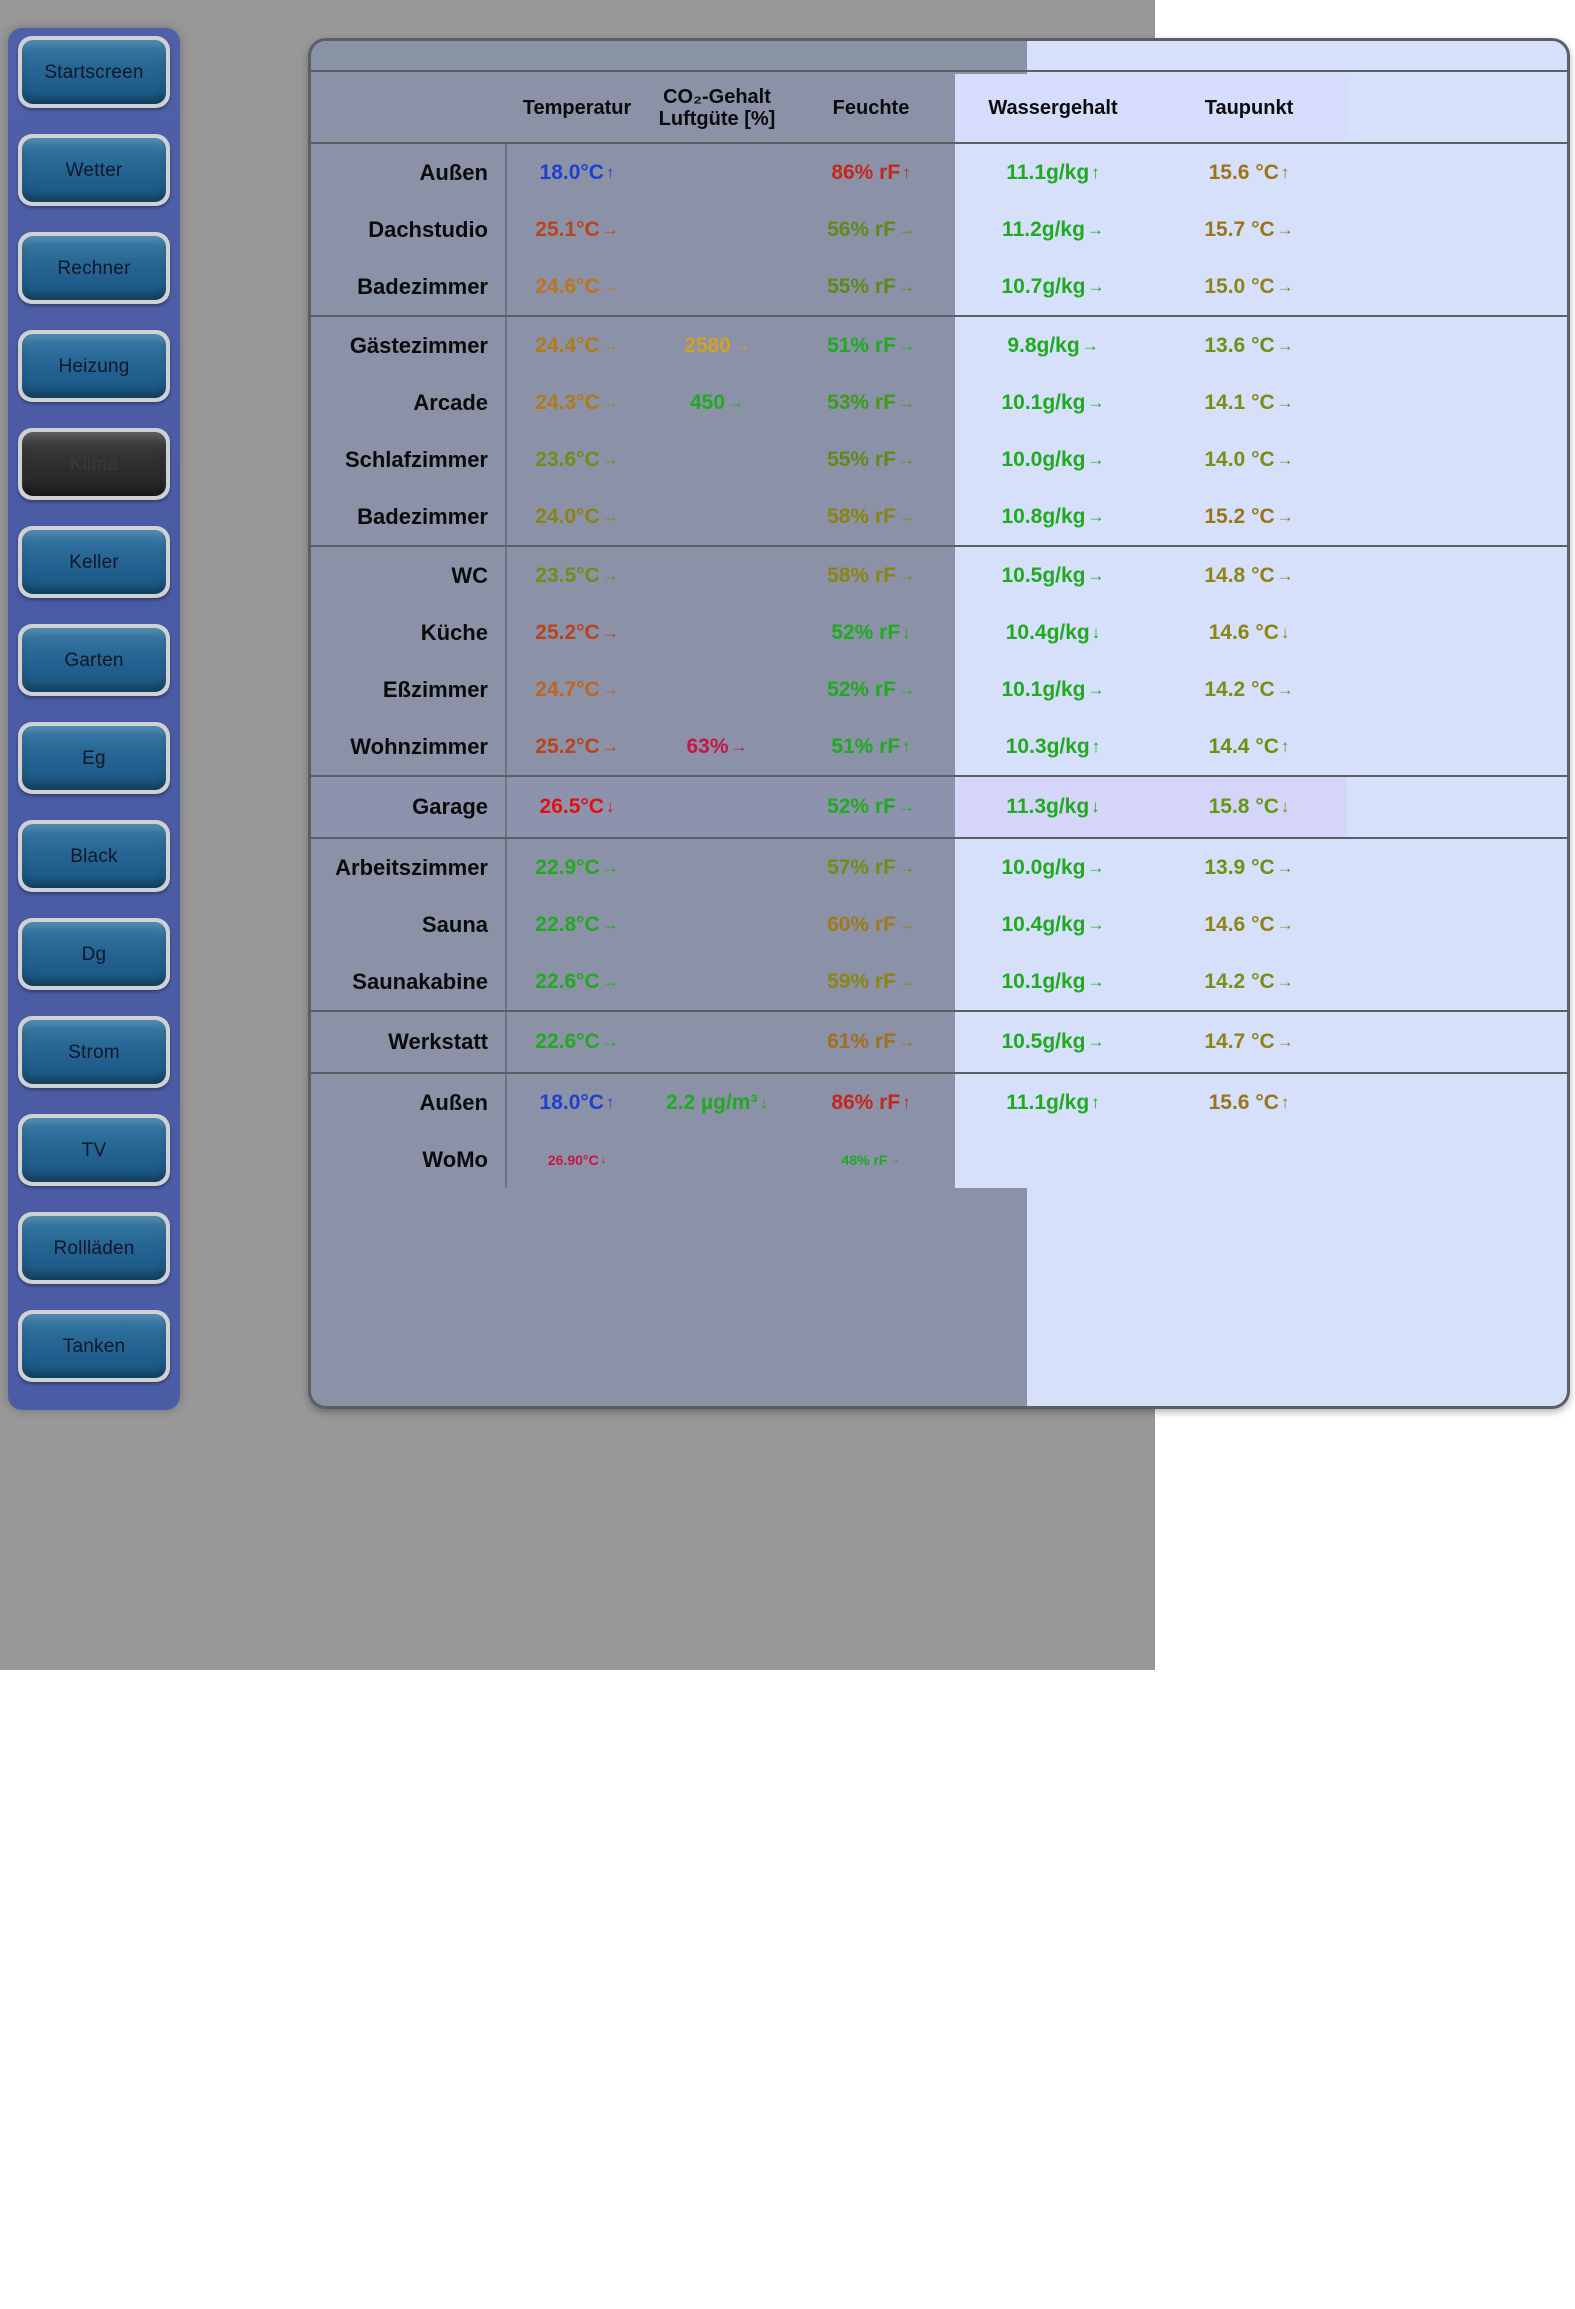 The image size is (1575, 2309). What do you see at coordinates (707, 345) in the screenshot?
I see `co2-value: 2580` at bounding box center [707, 345].